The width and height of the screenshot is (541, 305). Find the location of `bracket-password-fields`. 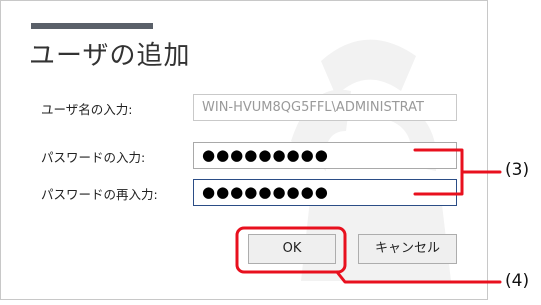

bracket-password-fields is located at coordinates (438, 172).